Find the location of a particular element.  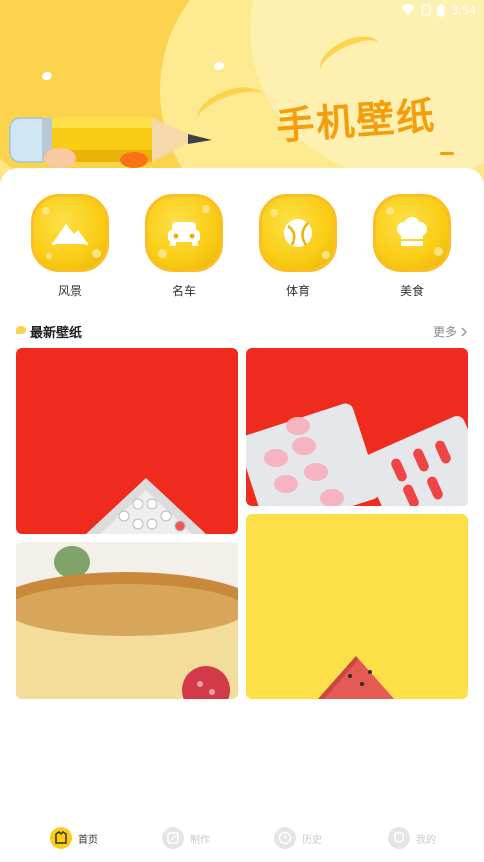

status-time: 3:54 is located at coordinates (463, 10).